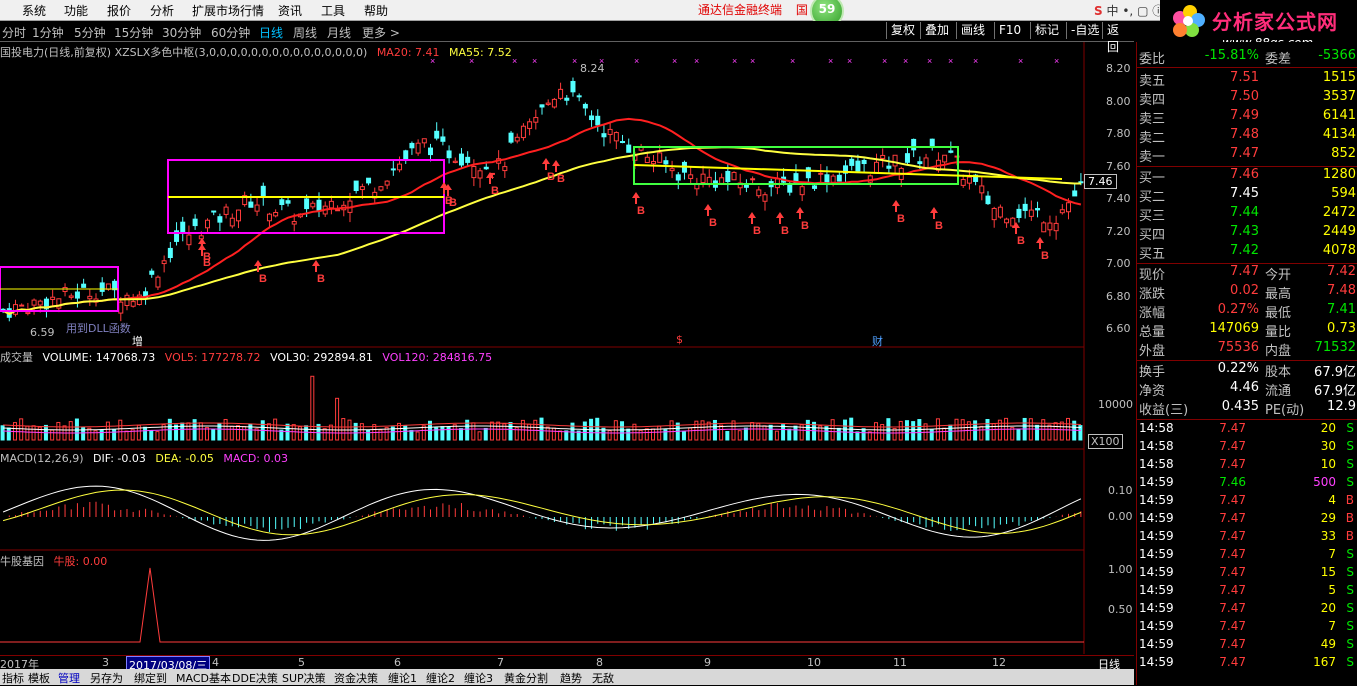 This screenshot has height=686, width=1357. Describe the element at coordinates (271, 32) in the screenshot. I see `period-daily: 日线` at that location.